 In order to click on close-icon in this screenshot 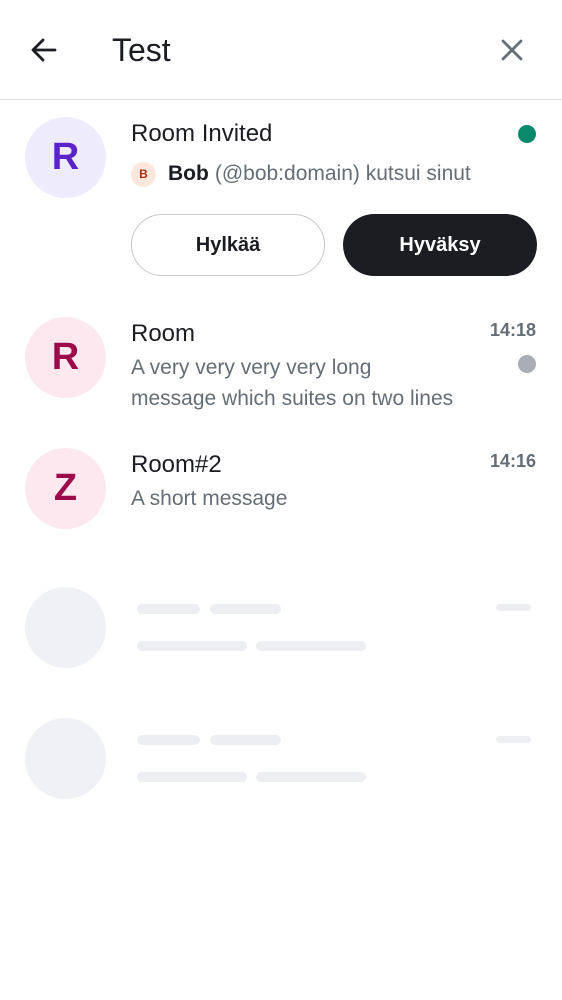, I will do `click(512, 50)`.